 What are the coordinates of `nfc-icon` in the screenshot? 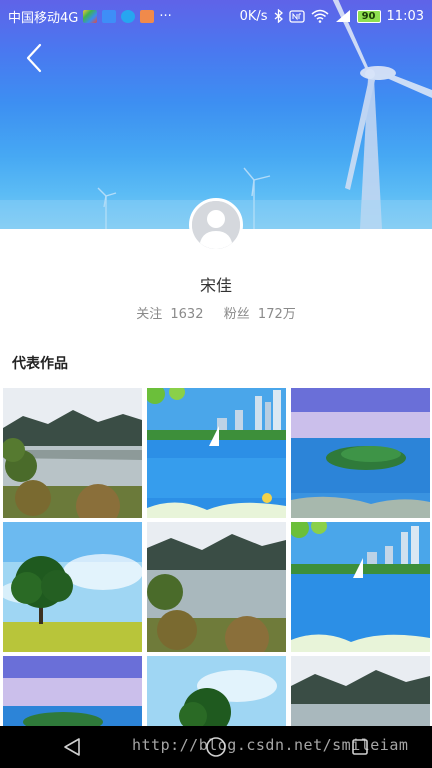 It's located at (296, 16).